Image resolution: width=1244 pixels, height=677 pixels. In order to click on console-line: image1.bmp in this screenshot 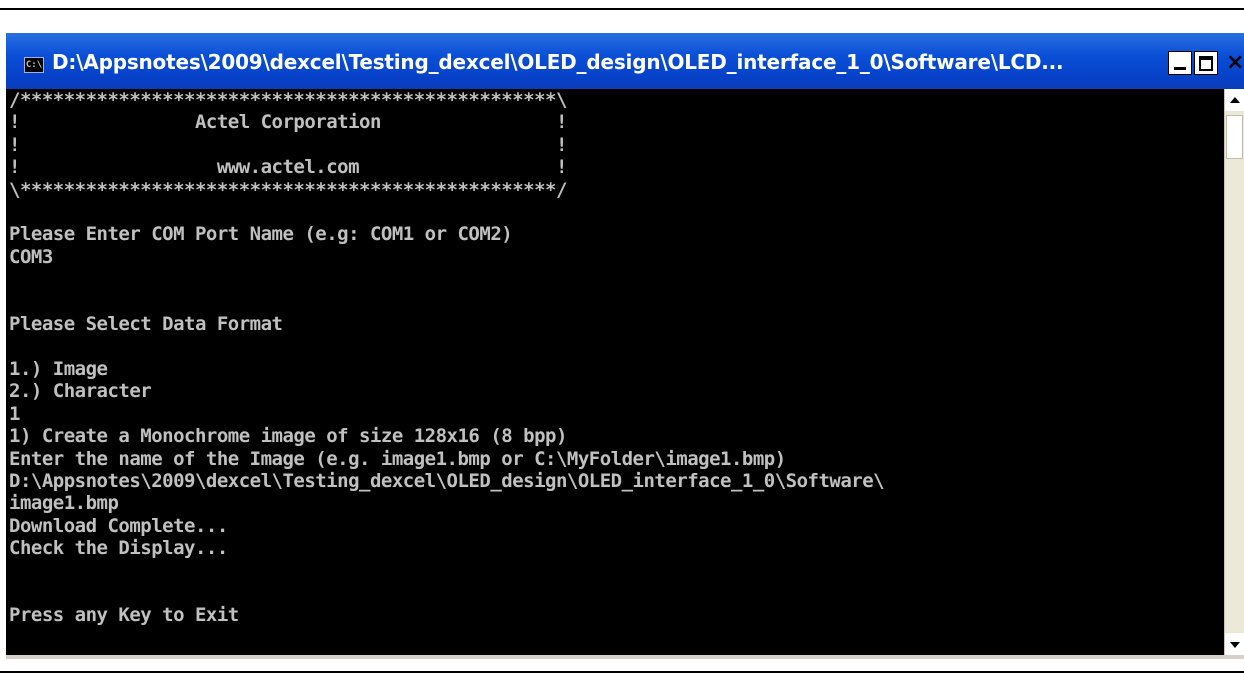, I will do `click(64, 503)`.